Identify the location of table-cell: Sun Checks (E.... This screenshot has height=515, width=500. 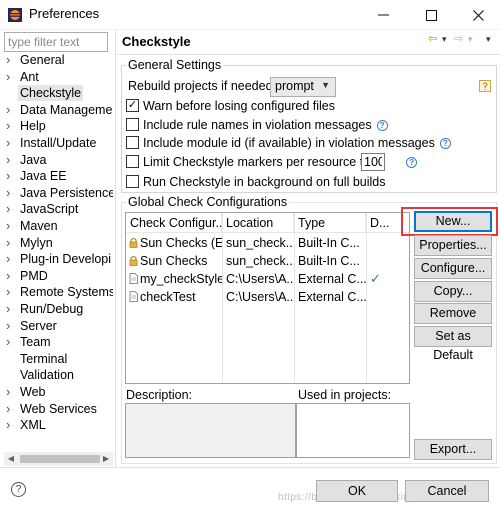
(174, 243).